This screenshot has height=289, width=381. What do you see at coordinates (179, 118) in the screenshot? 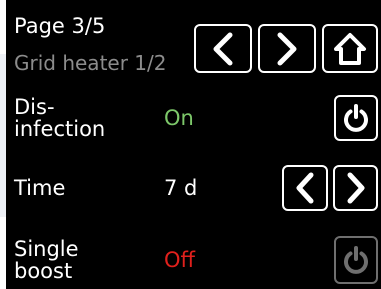
I see `disinfection-value: On` at bounding box center [179, 118].